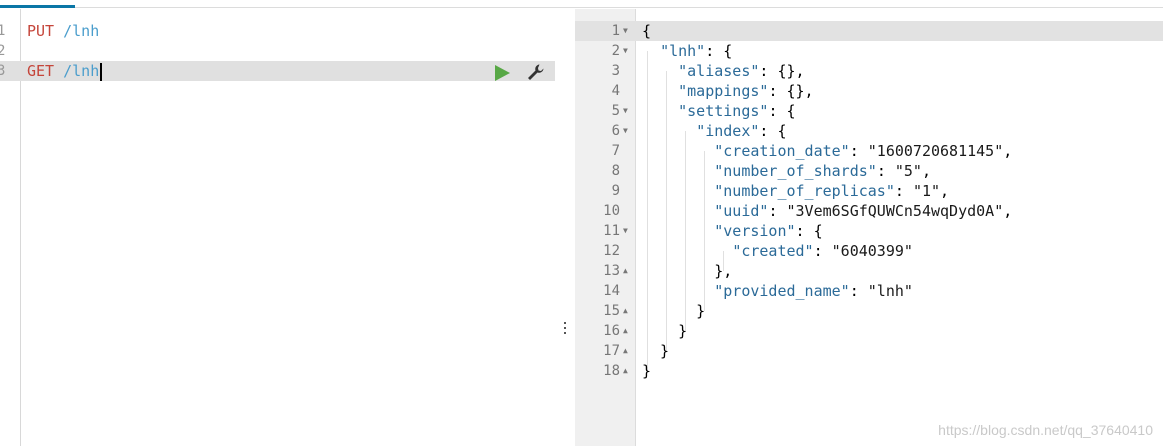 This screenshot has width=1163, height=446. What do you see at coordinates (611, 291) in the screenshot?
I see `line-number: 14` at bounding box center [611, 291].